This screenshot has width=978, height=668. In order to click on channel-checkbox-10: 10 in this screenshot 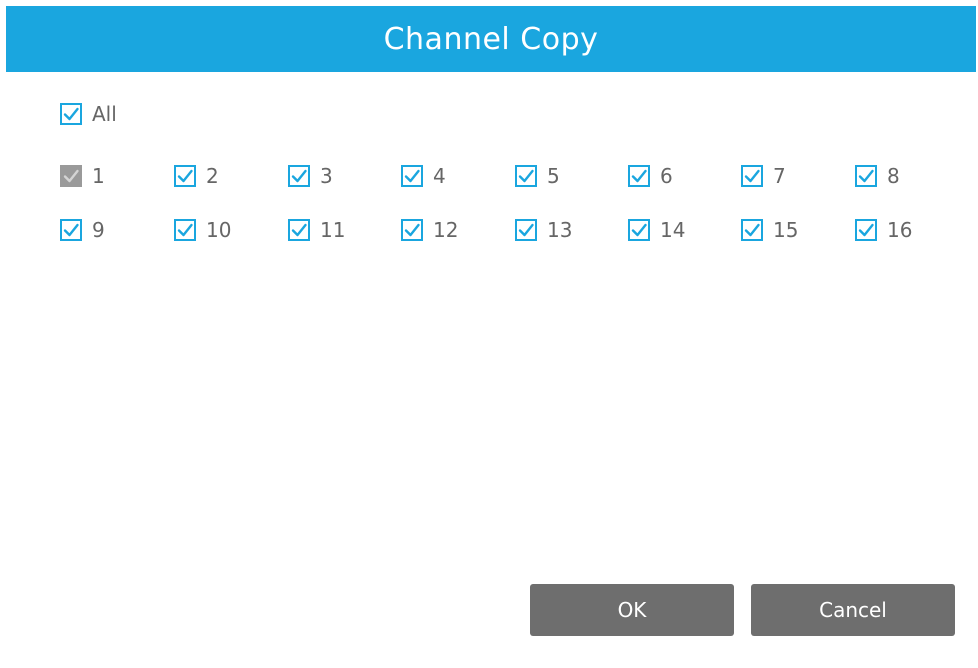, I will do `click(202, 230)`.